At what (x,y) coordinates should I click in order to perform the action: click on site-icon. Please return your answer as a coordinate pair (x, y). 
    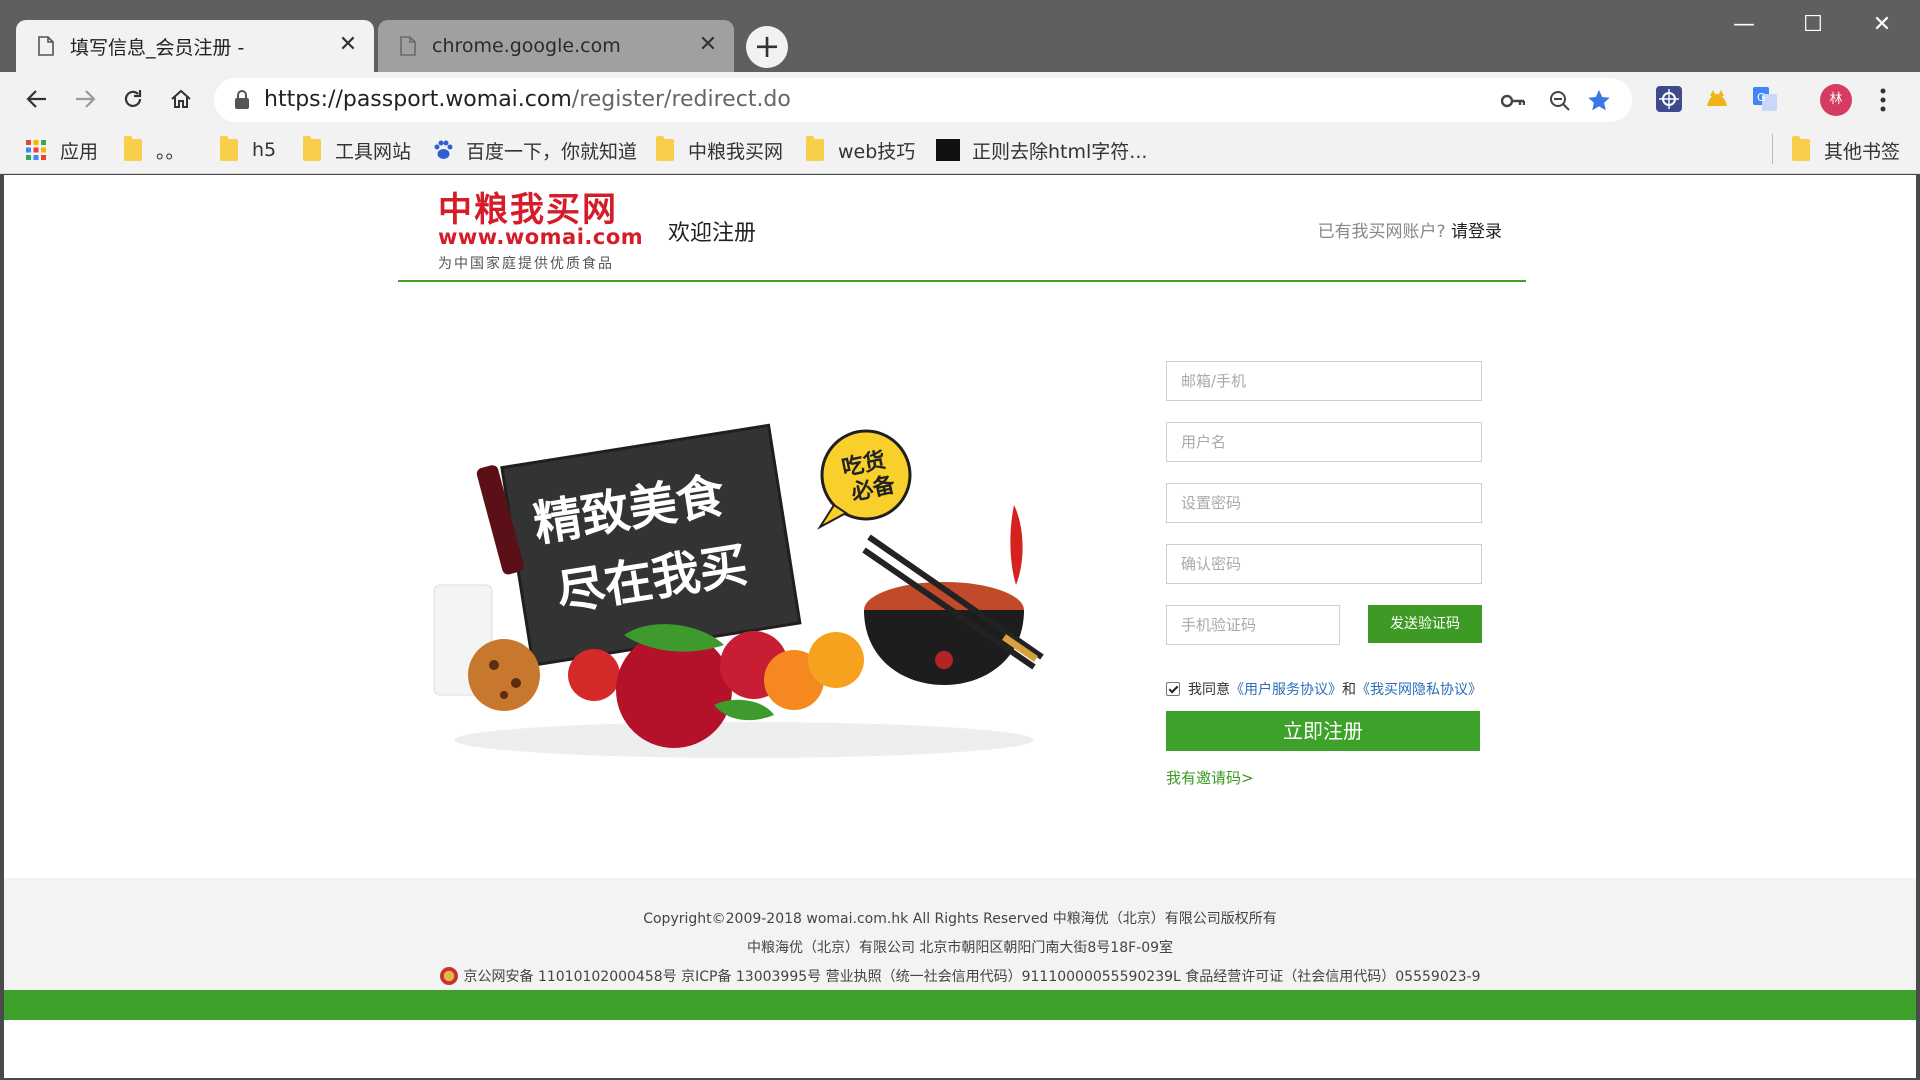
    Looking at the image, I should click on (948, 150).